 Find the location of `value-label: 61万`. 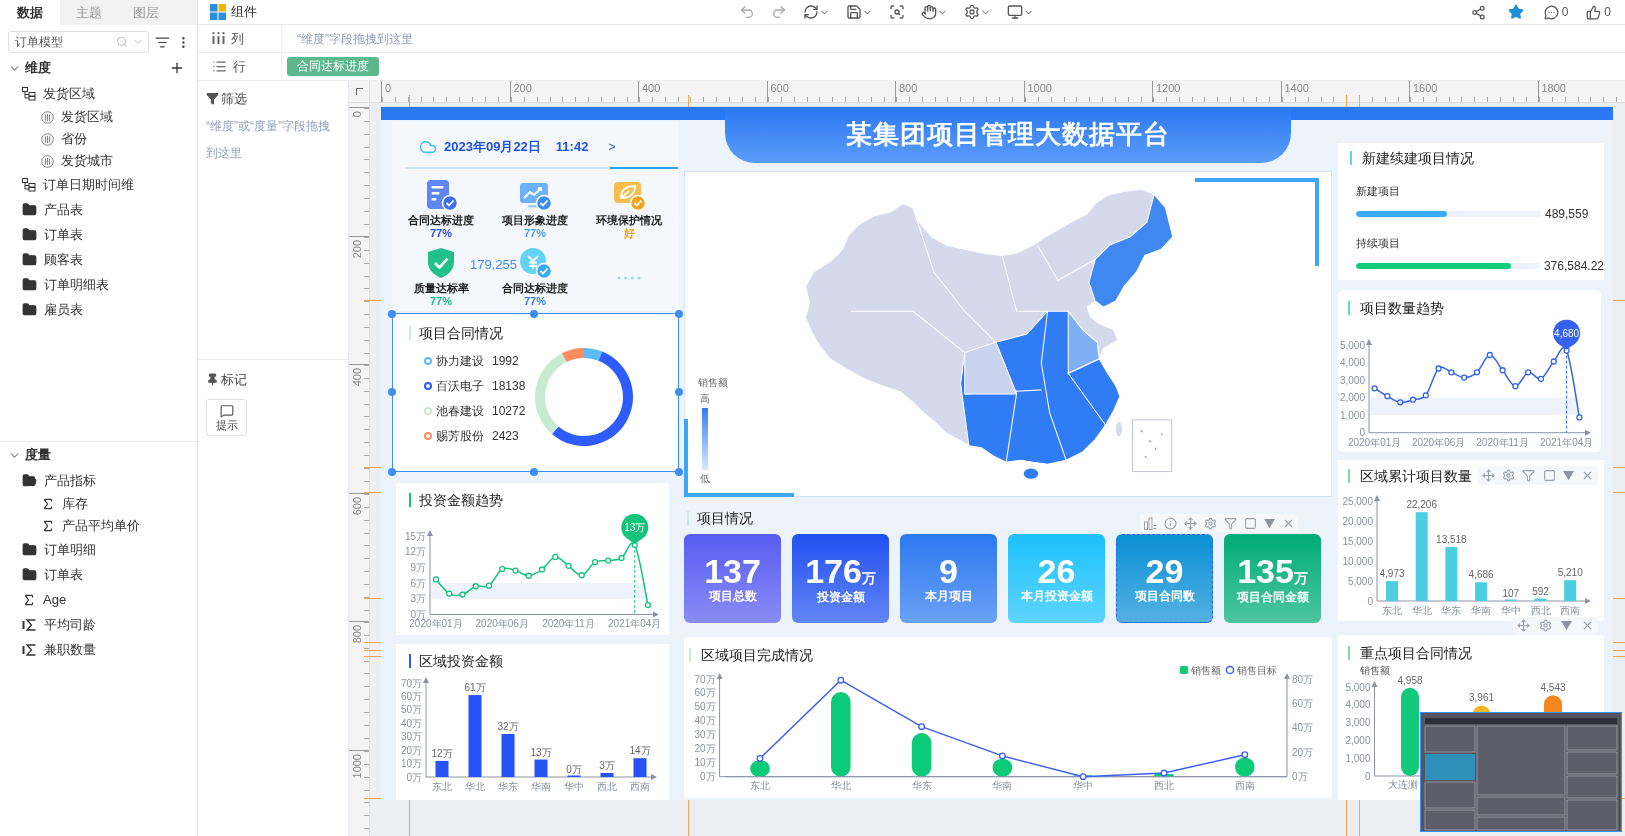

value-label: 61万 is located at coordinates (475, 688).